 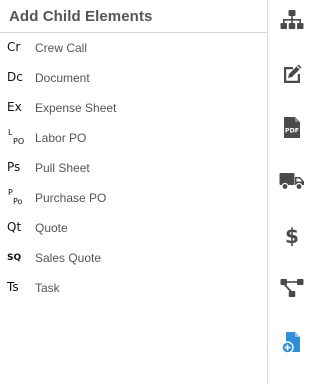 I want to click on list-item-label: Document, so click(x=62, y=78).